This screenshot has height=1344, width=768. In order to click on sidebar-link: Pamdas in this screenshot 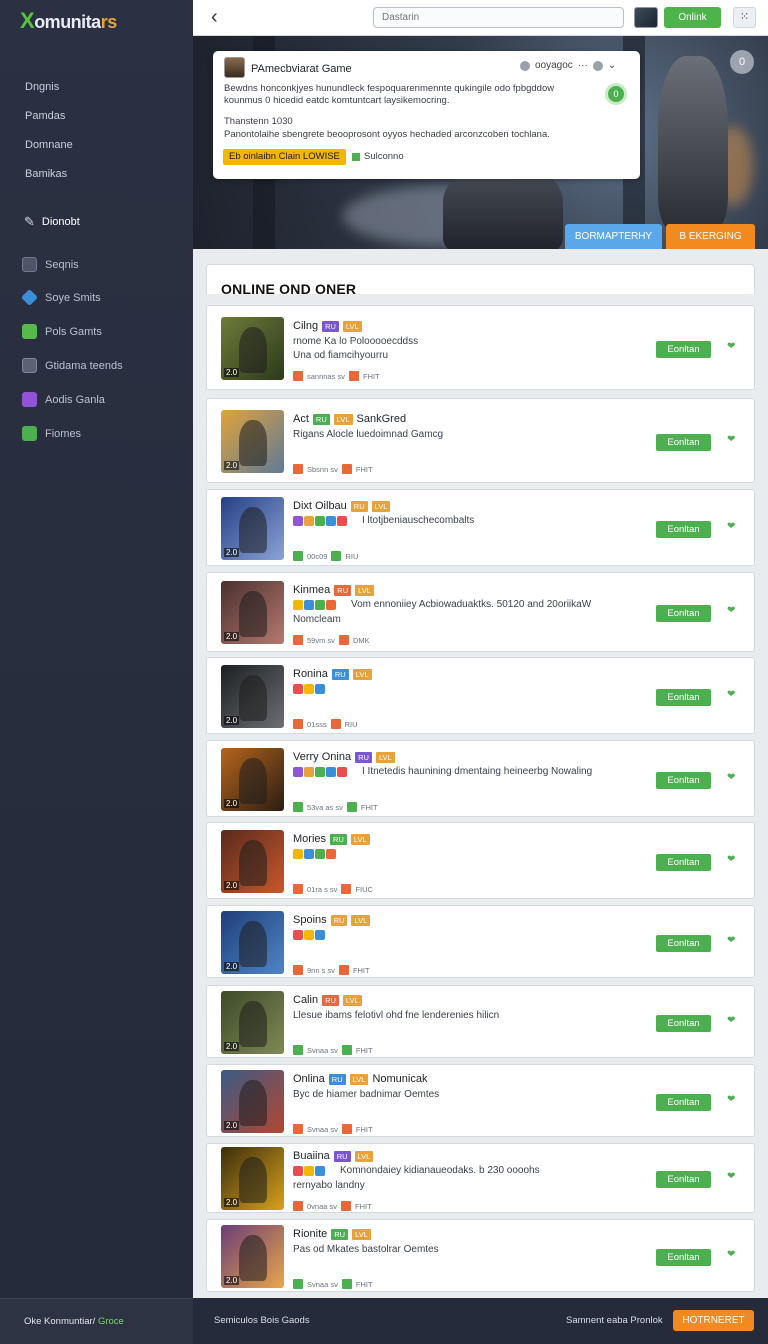, I will do `click(45, 116)`.